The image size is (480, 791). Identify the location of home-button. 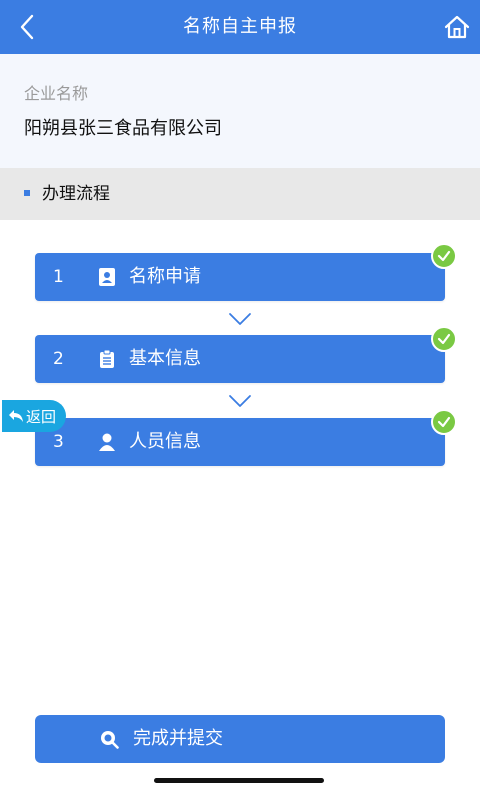
(457, 27).